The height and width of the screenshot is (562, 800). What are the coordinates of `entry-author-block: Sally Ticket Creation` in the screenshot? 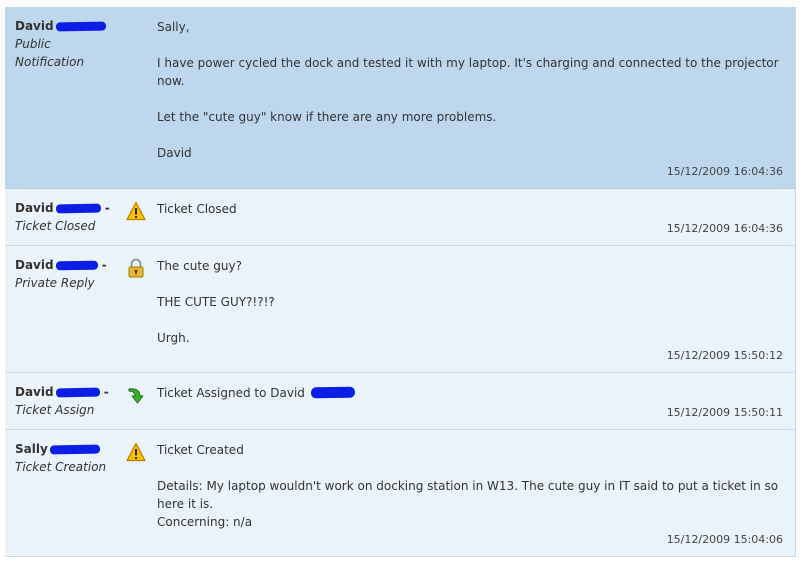 It's located at (67, 458).